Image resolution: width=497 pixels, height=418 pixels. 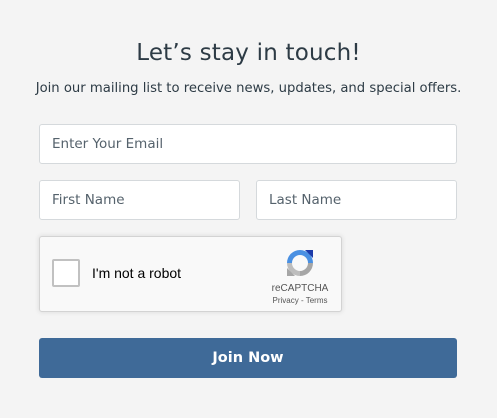 I want to click on recaptcha-label: I'm not a robot, so click(x=137, y=273).